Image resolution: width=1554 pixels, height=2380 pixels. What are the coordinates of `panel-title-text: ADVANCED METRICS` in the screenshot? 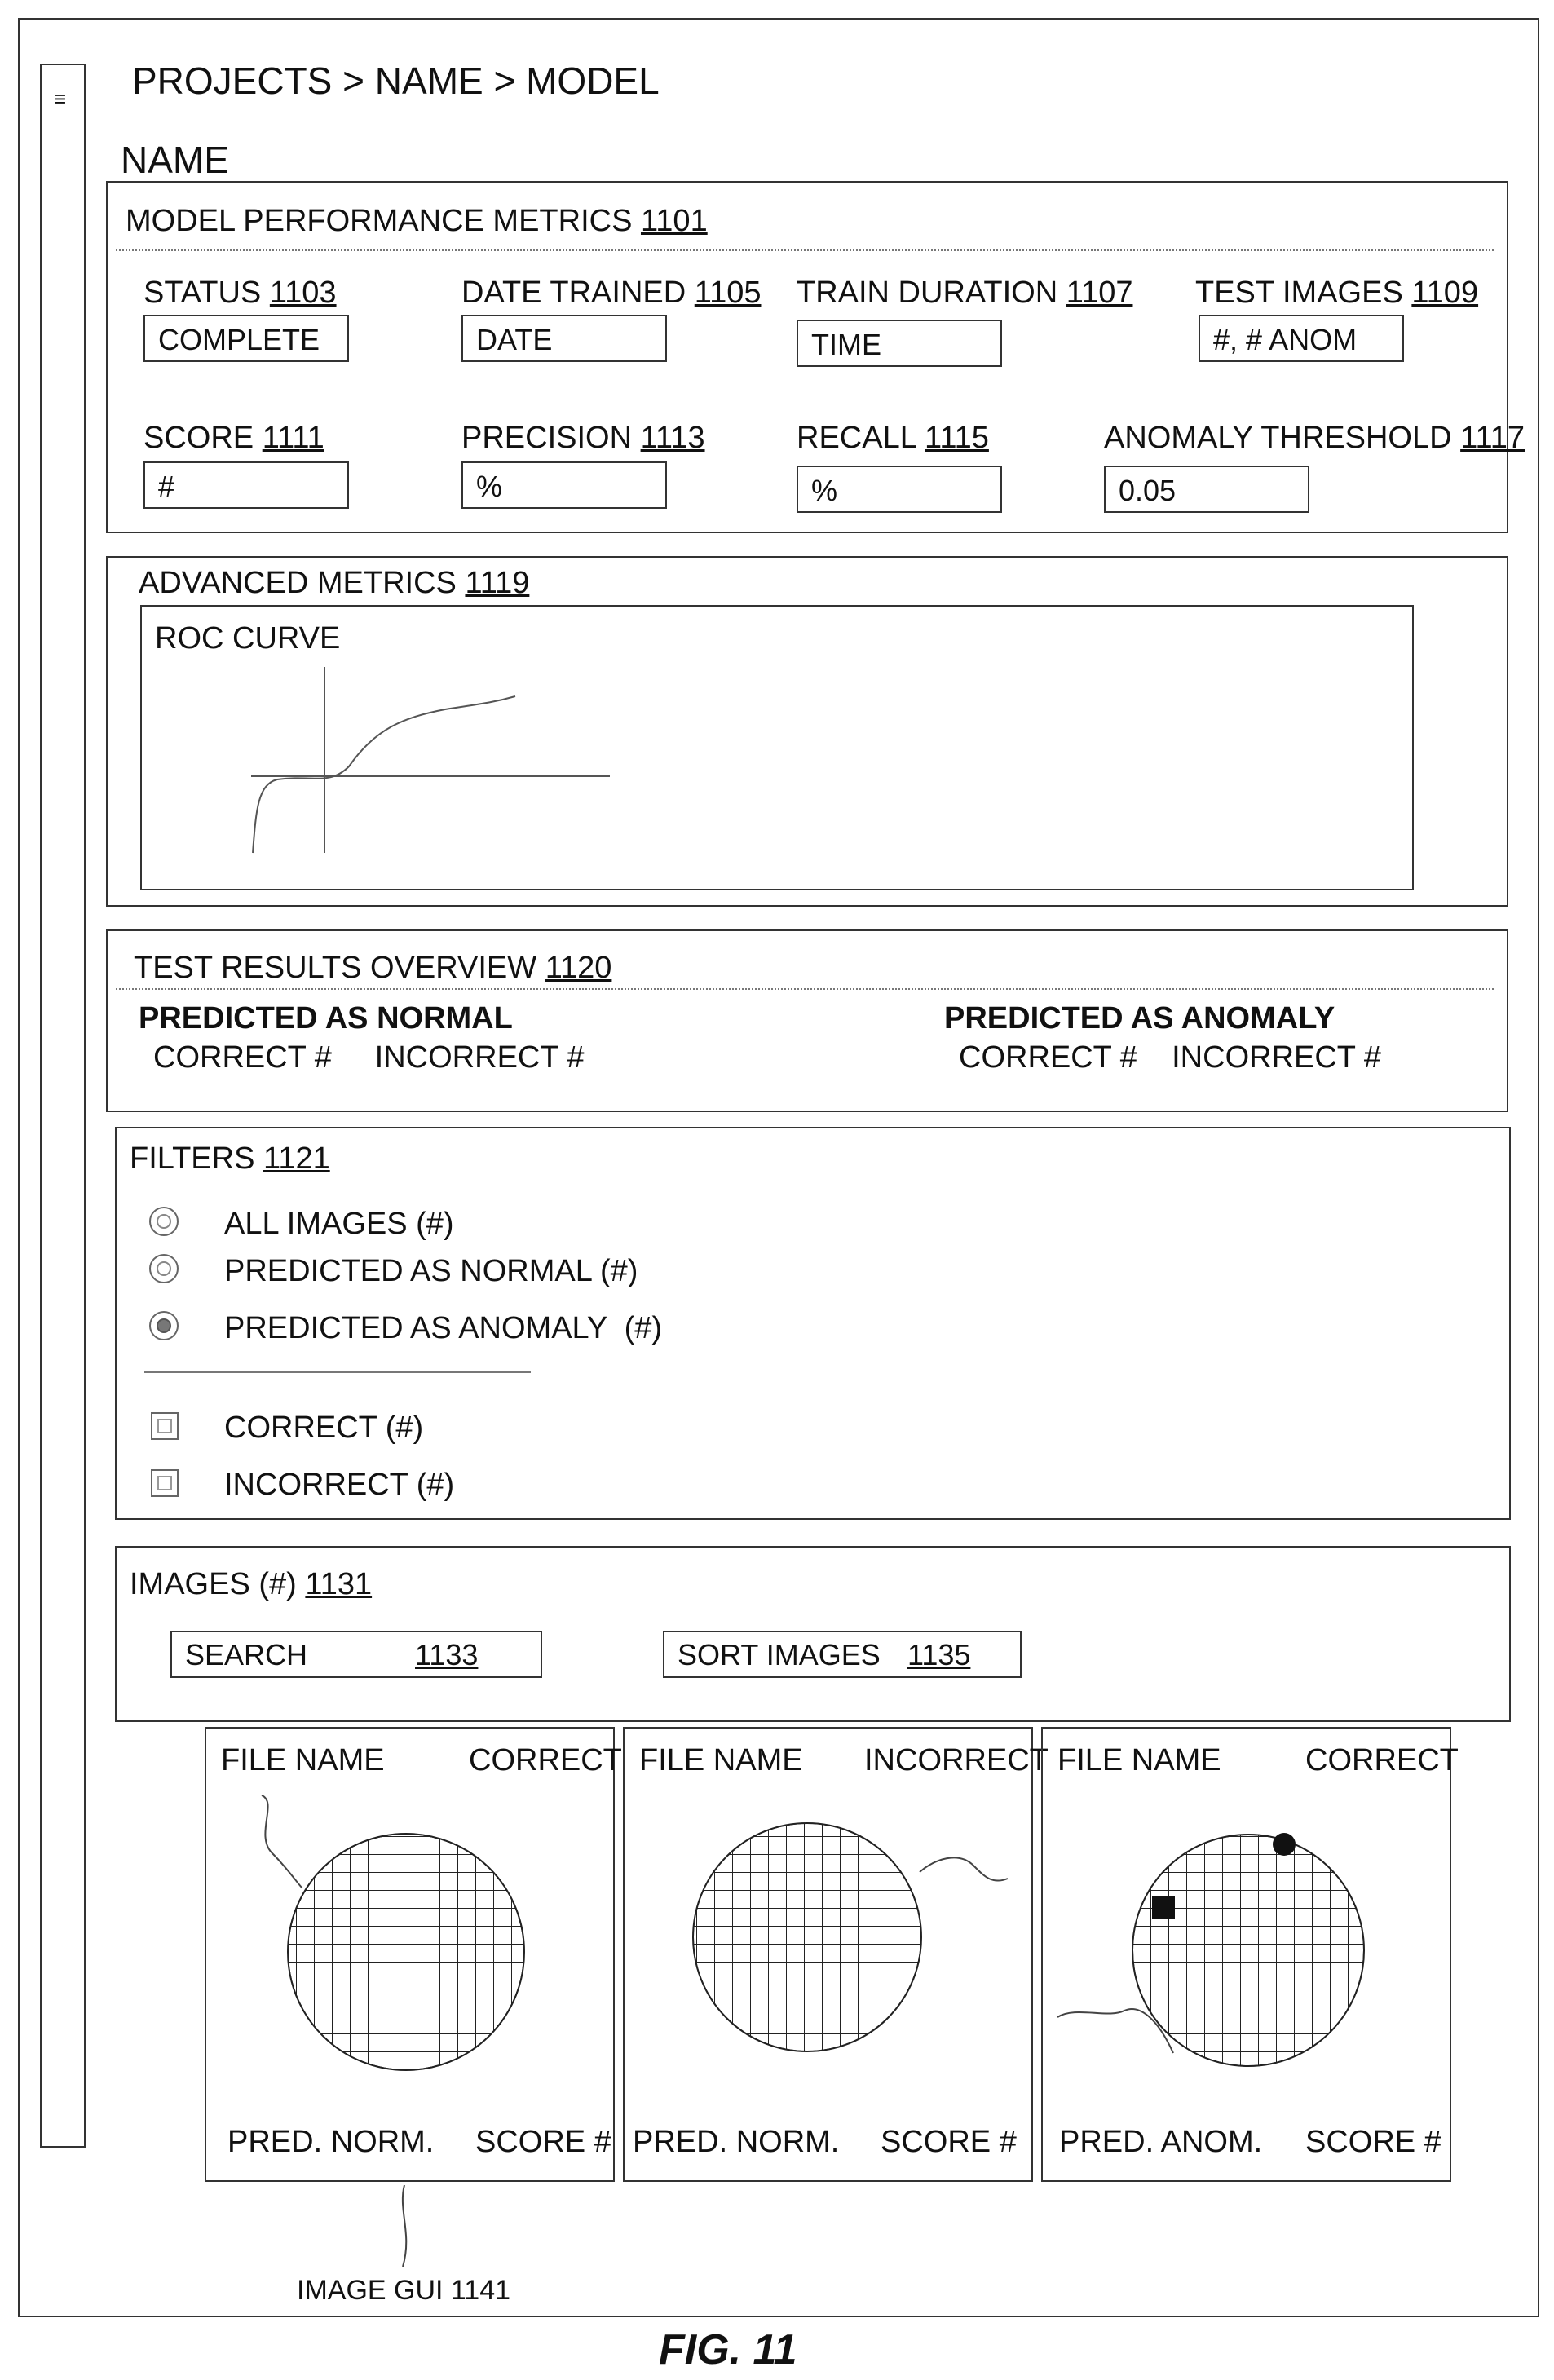 It's located at (298, 583).